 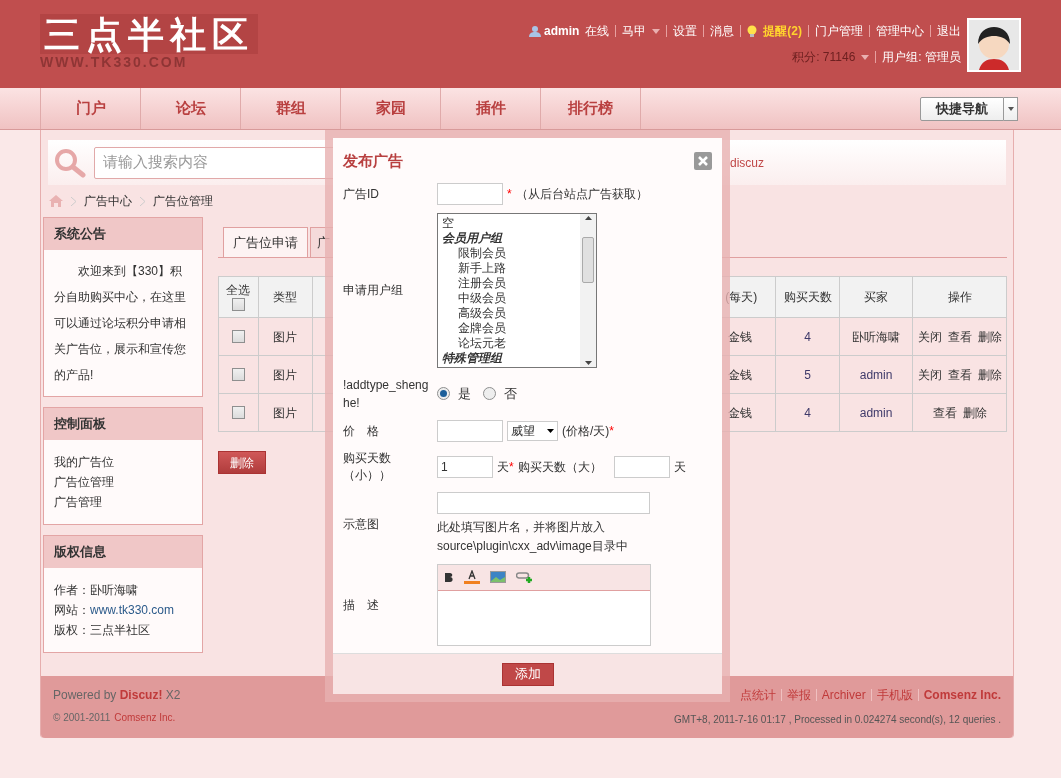 What do you see at coordinates (747, 162) in the screenshot?
I see `hot-search-link: discuz` at bounding box center [747, 162].